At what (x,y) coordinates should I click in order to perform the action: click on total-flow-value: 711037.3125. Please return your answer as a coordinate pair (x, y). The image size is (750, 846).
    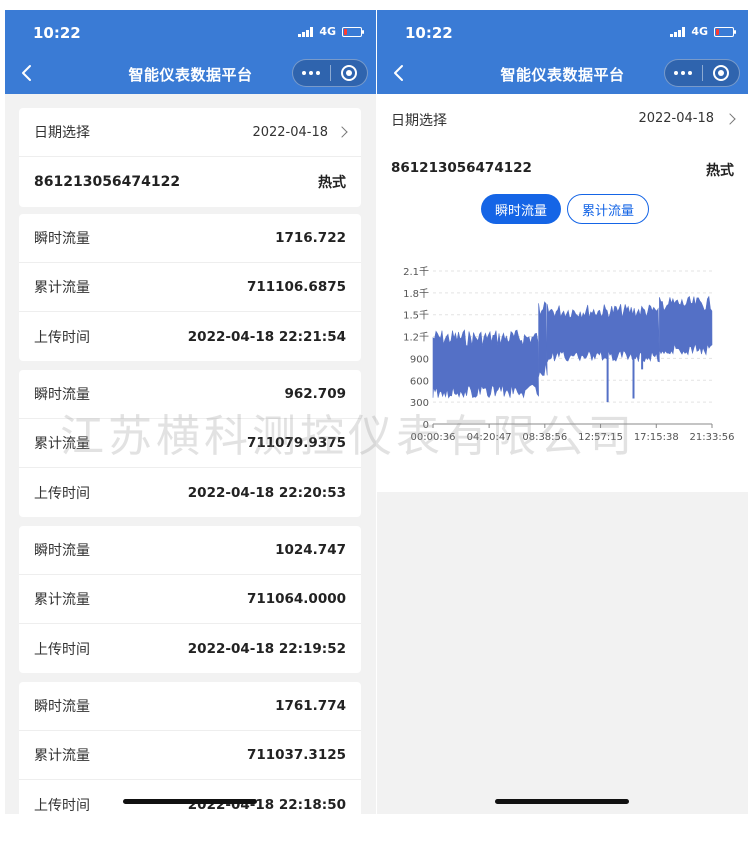
    Looking at the image, I should click on (296, 755).